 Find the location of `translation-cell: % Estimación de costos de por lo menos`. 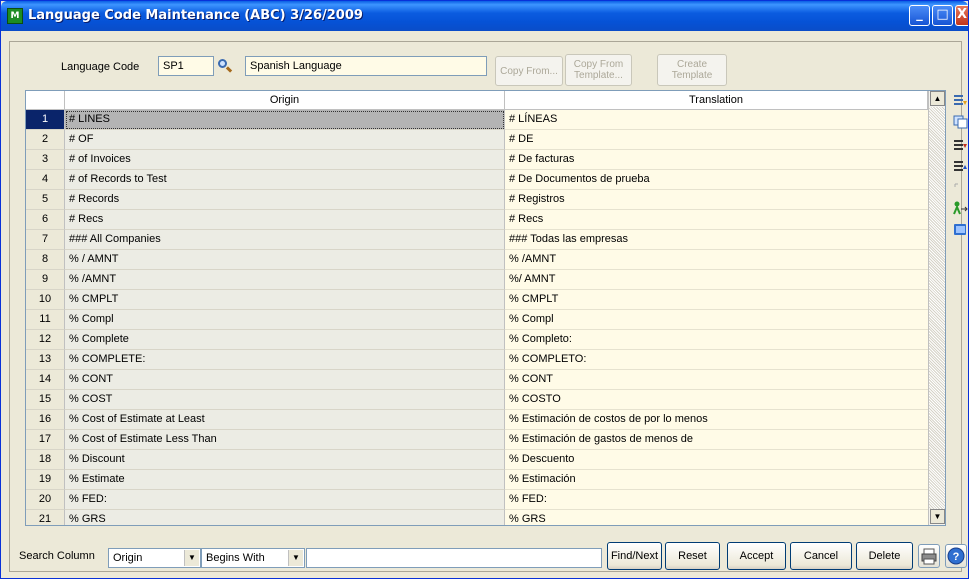

translation-cell: % Estimación de costos de por lo menos is located at coordinates (716, 420).